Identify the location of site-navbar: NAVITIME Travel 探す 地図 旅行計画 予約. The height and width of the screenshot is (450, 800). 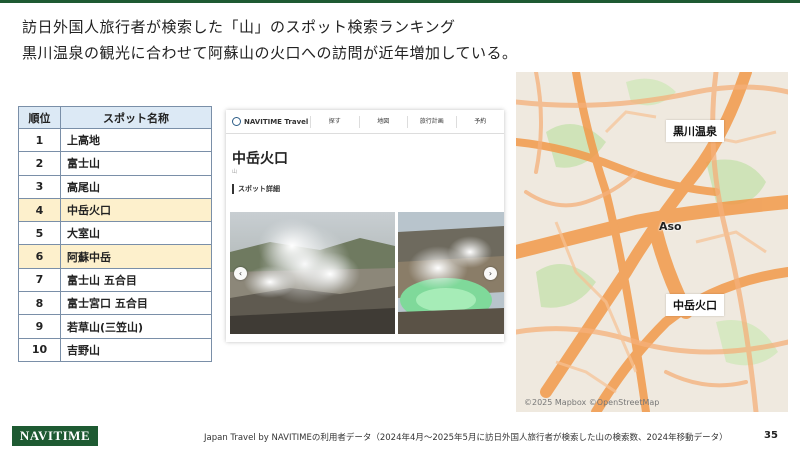
(365, 122).